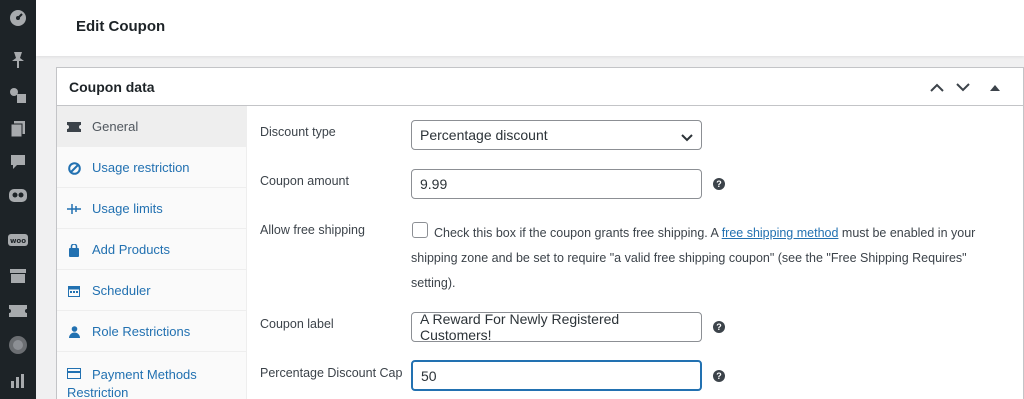 The width and height of the screenshot is (1024, 399). I want to click on coupon-amount-value: 9.99, so click(434, 184).